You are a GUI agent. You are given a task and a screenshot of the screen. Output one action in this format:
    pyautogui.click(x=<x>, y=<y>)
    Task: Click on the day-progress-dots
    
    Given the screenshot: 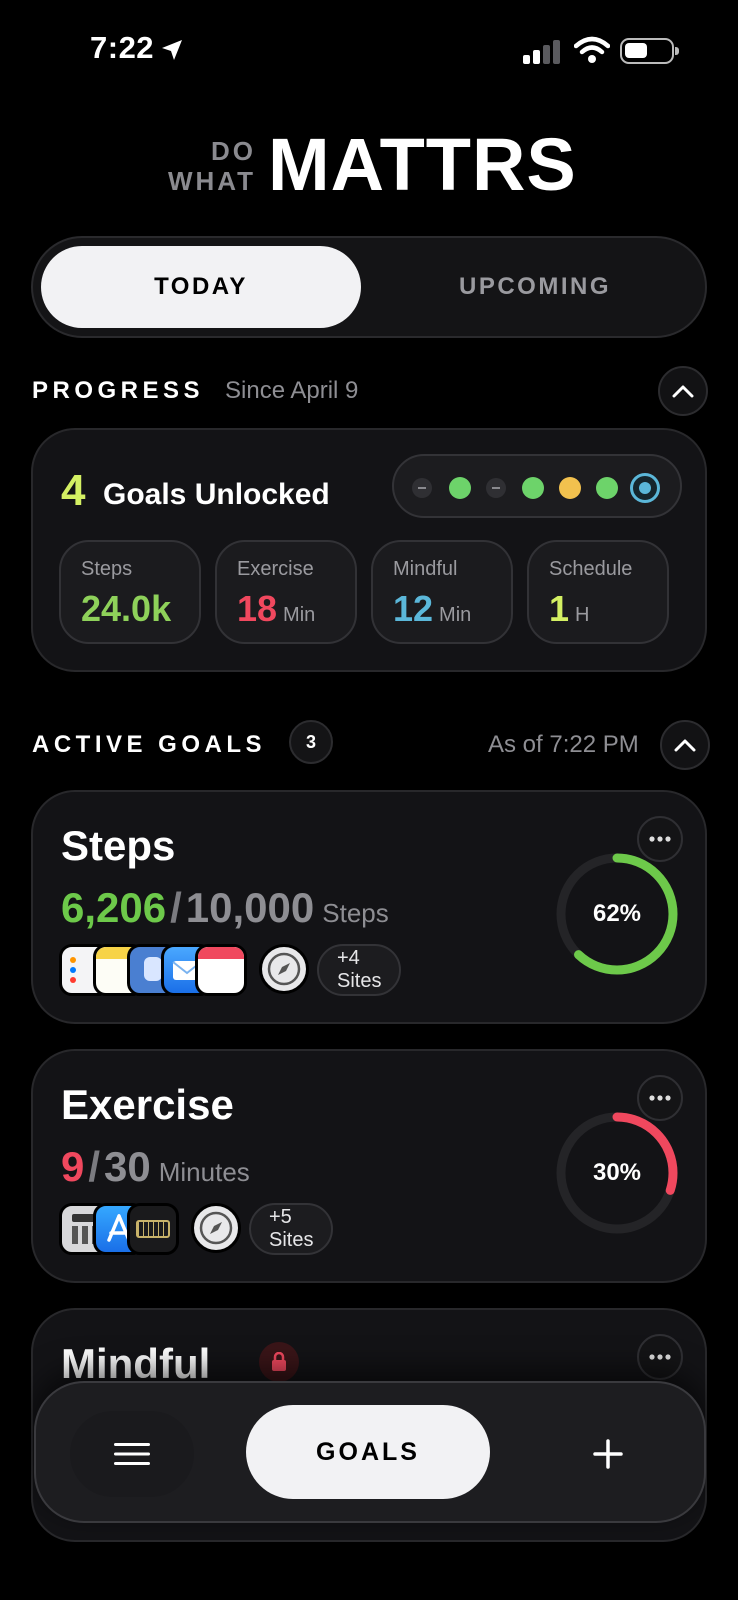 What is the action you would take?
    pyautogui.click(x=537, y=486)
    